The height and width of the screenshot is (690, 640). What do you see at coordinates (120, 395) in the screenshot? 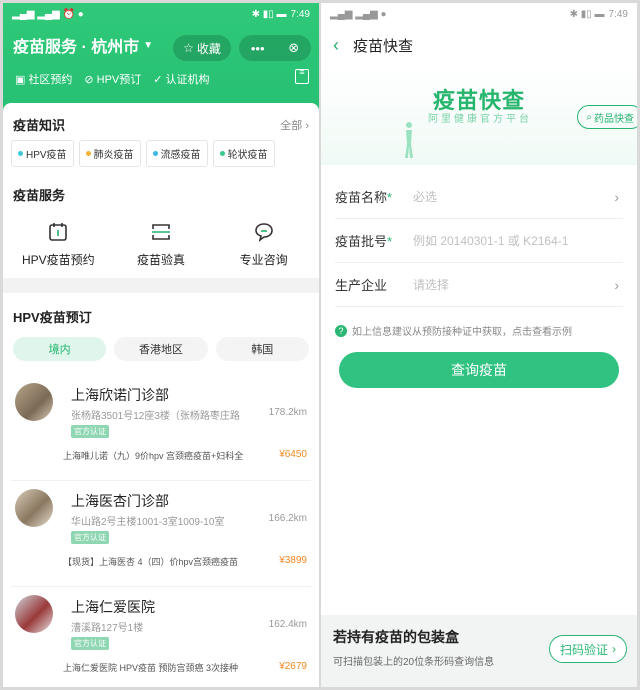
I see `clinic-name: 上海欣诺门诊部` at bounding box center [120, 395].